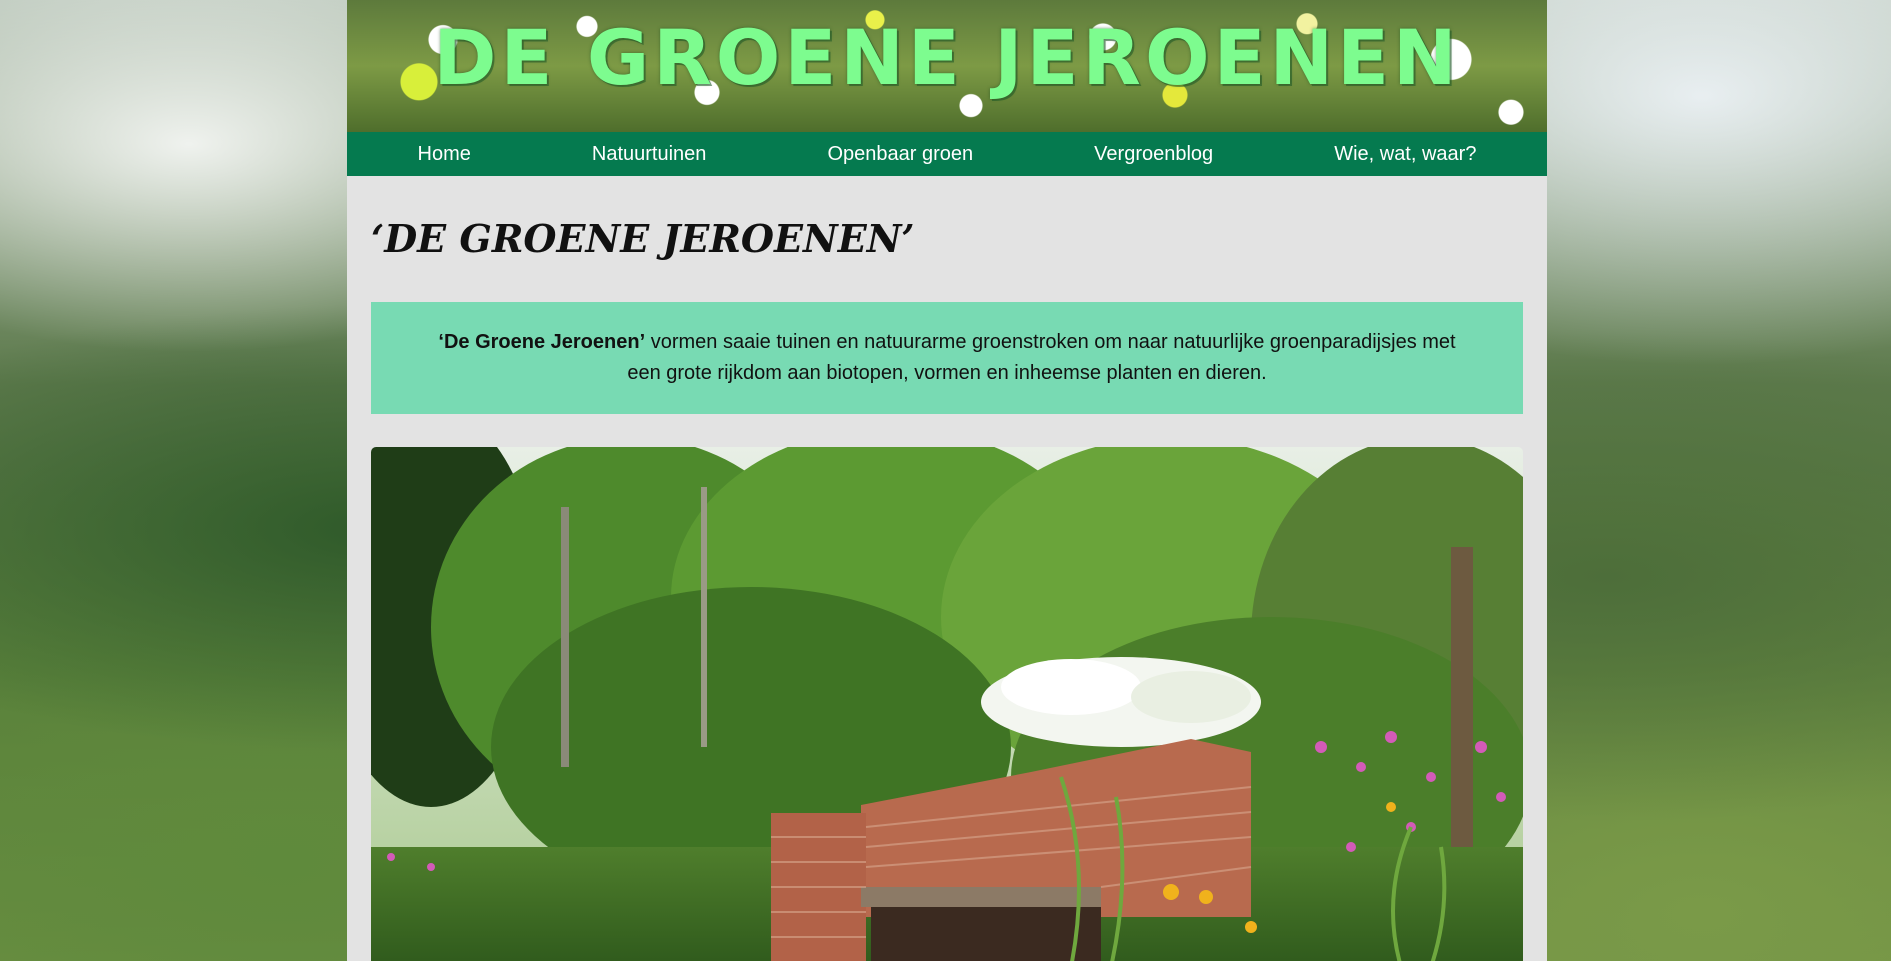 The width and height of the screenshot is (1891, 961). Describe the element at coordinates (643, 238) in the screenshot. I see `page-title: ‘DE GROENE JEROENEN’` at that location.